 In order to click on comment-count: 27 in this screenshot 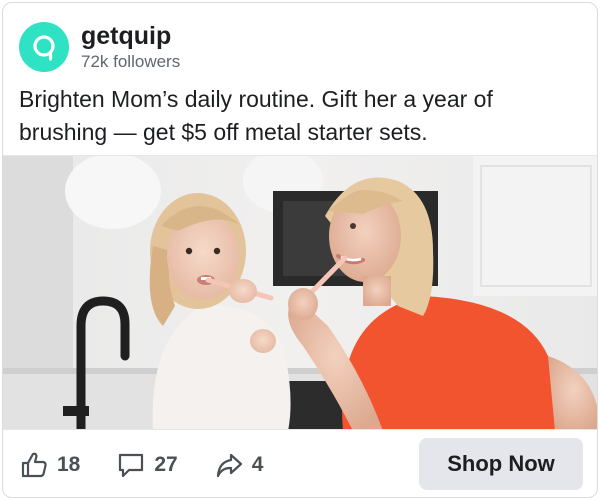, I will do `click(166, 464)`.